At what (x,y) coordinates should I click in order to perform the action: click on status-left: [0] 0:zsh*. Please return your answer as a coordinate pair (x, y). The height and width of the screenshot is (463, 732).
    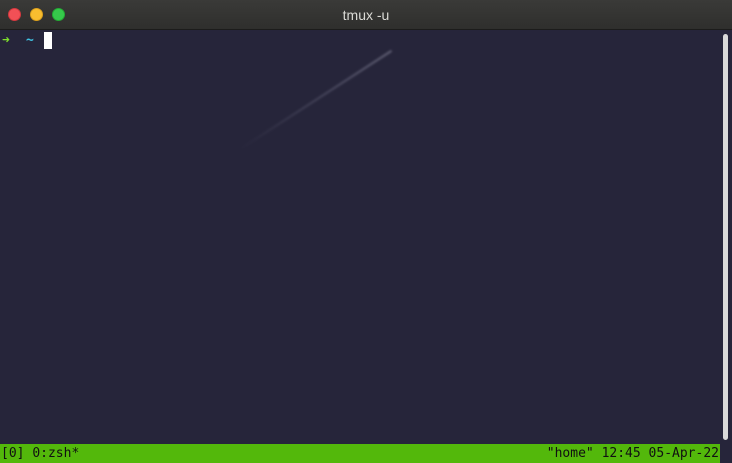
    Looking at the image, I should click on (40, 453).